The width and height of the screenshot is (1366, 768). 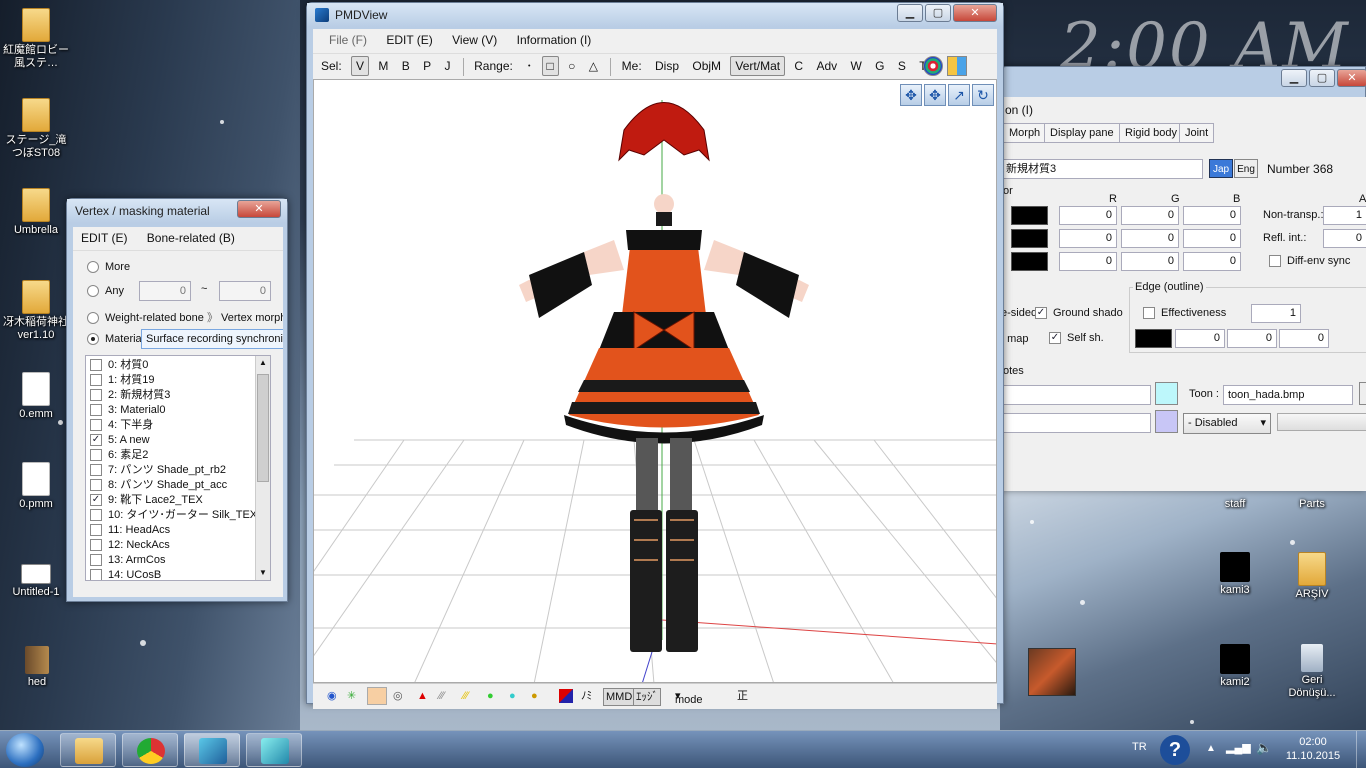 I want to click on edge-r-field: 0, so click(x=1200, y=338).